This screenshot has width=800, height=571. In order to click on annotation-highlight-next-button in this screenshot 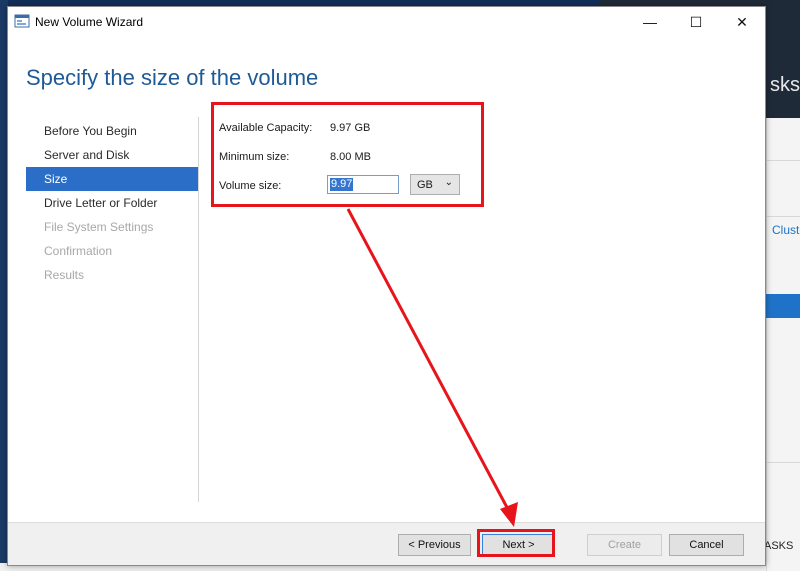, I will do `click(516, 543)`.